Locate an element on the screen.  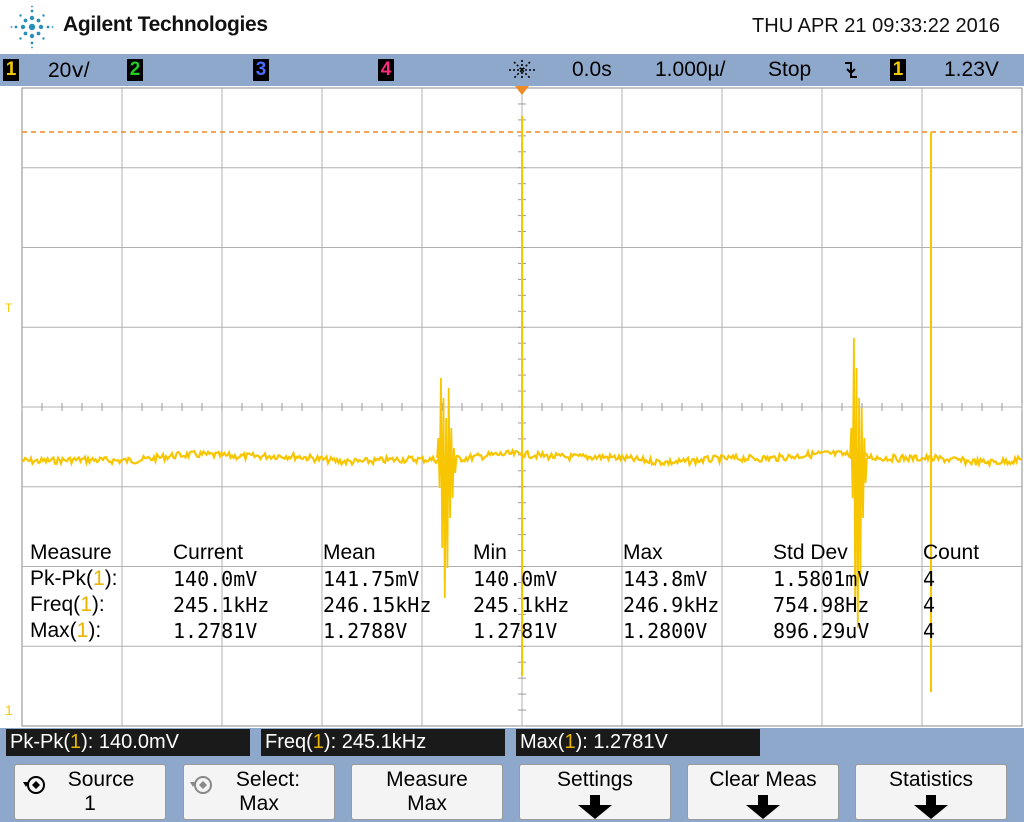
col-max: Max is located at coordinates (643, 552).